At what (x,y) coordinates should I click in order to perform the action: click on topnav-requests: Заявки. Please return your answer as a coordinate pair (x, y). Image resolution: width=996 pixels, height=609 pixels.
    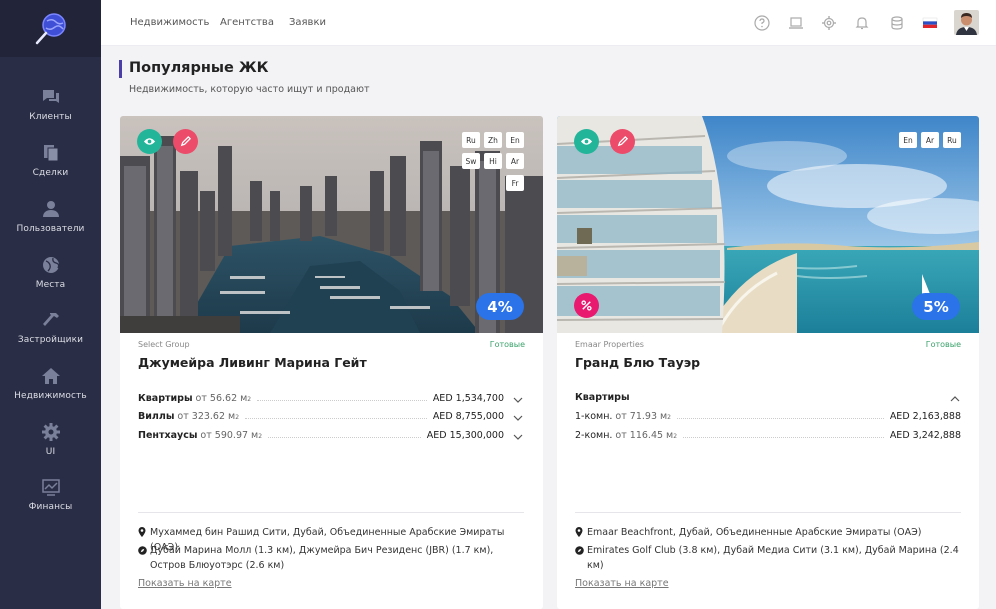
    Looking at the image, I should click on (307, 22).